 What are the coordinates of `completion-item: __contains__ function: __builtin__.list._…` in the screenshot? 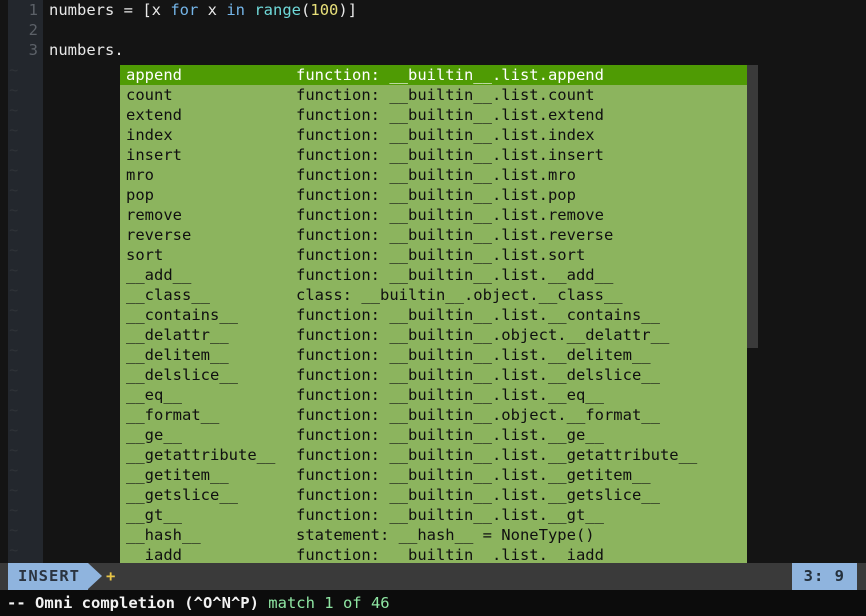 It's located at (433, 315).